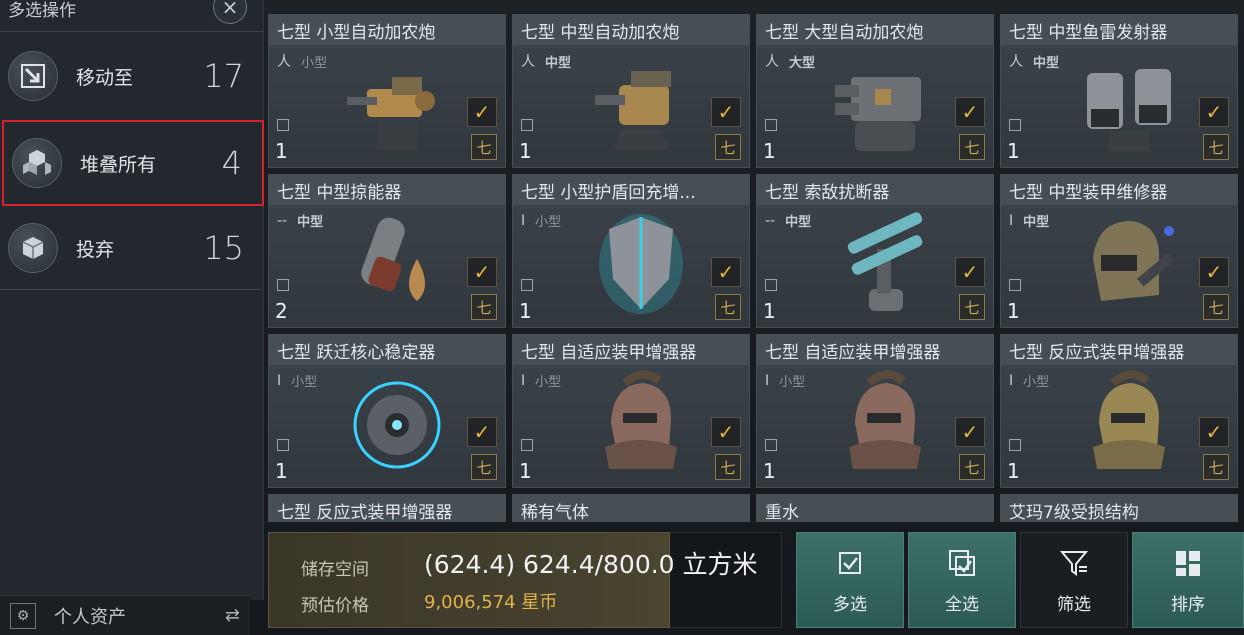 This screenshot has height=635, width=1244. I want to click on size-label: 大型, so click(802, 63).